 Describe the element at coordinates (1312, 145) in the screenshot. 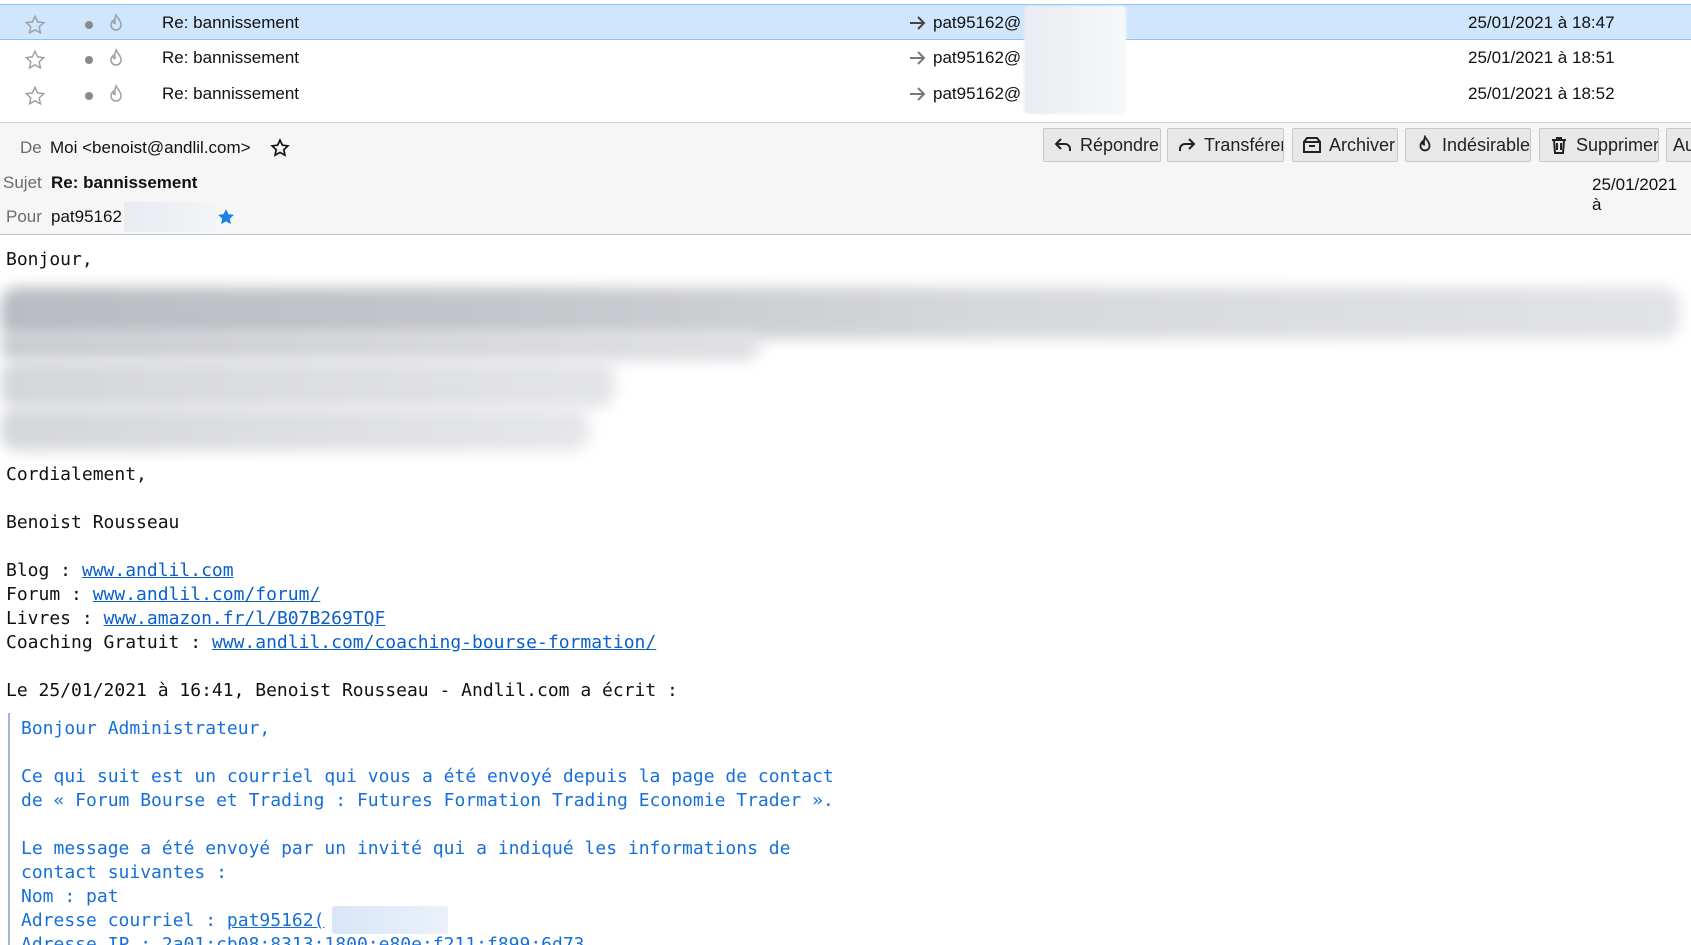

I see `archive-icon` at that location.